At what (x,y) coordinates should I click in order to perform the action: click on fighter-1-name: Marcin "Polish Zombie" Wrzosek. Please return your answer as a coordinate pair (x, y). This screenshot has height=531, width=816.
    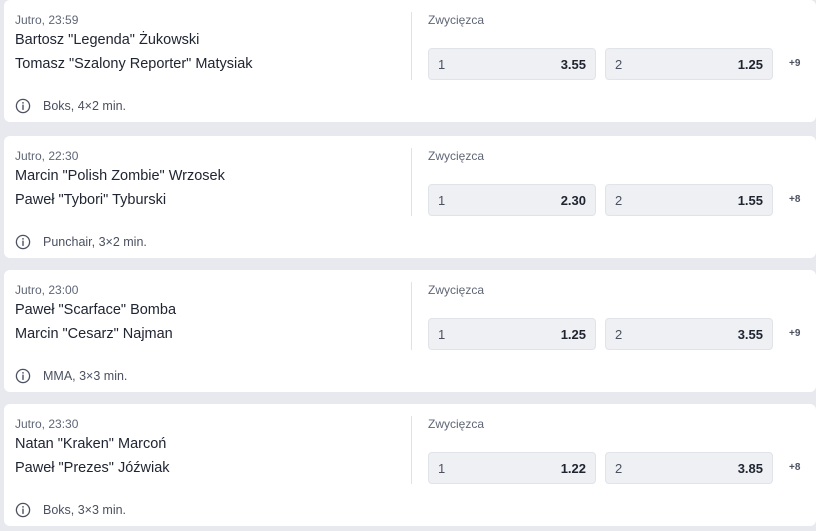
    Looking at the image, I should click on (120, 176).